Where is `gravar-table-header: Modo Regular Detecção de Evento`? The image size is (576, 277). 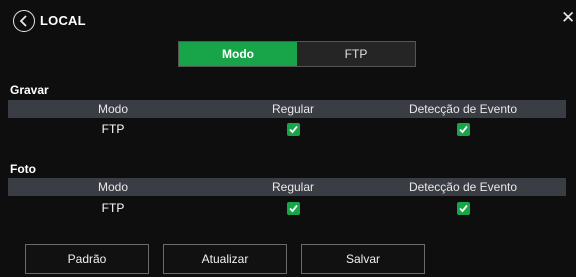 gravar-table-header: Modo Regular Detecção de Evento is located at coordinates (287, 109).